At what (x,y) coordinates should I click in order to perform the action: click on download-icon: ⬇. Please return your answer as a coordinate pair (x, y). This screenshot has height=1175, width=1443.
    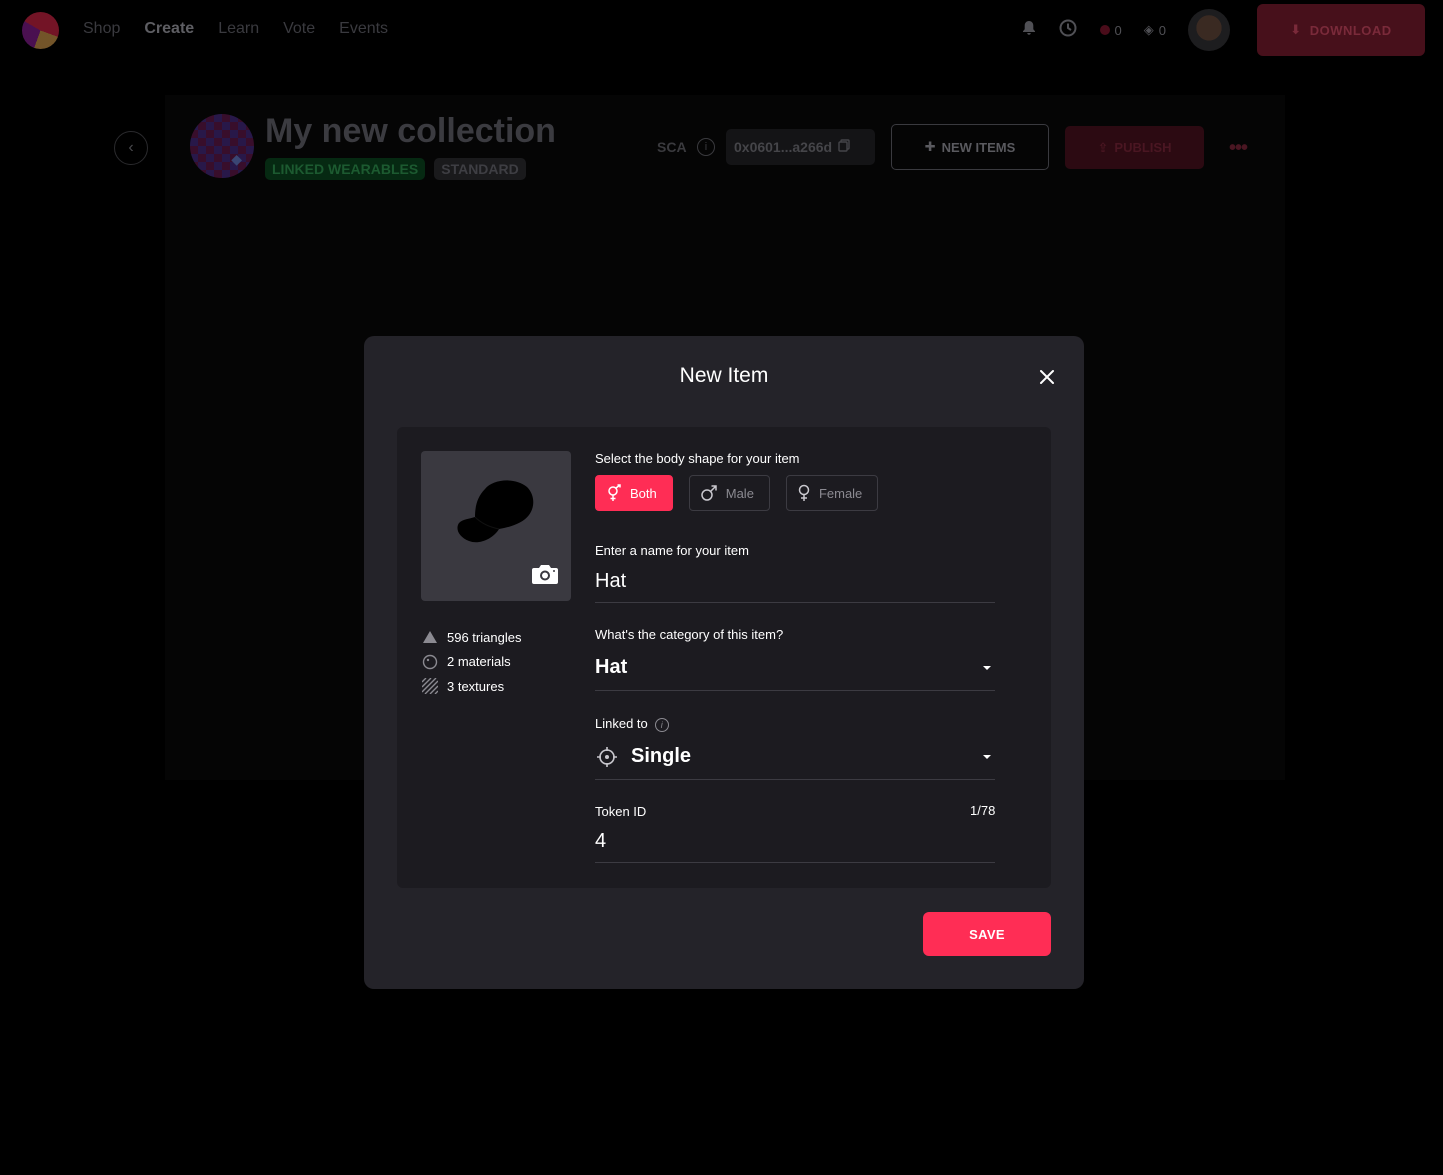
    Looking at the image, I should click on (1296, 29).